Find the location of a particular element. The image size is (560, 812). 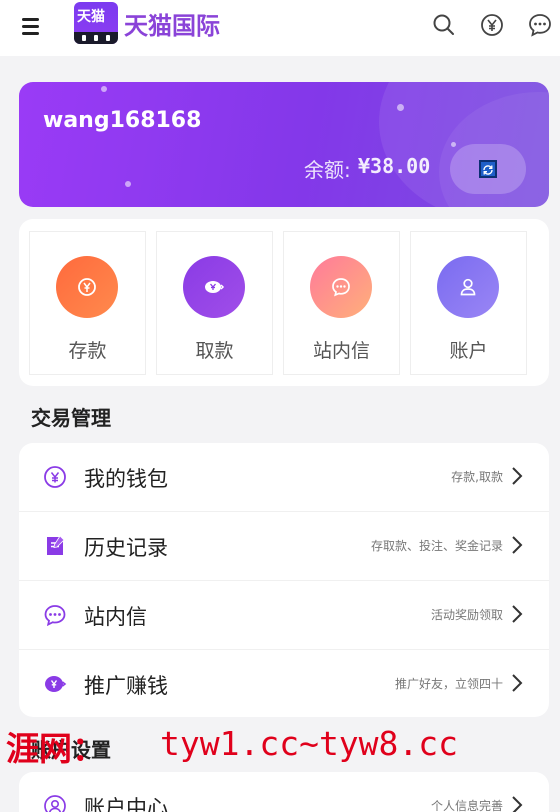

brand-logo: 天猫 天猫国际 is located at coordinates (147, 23).